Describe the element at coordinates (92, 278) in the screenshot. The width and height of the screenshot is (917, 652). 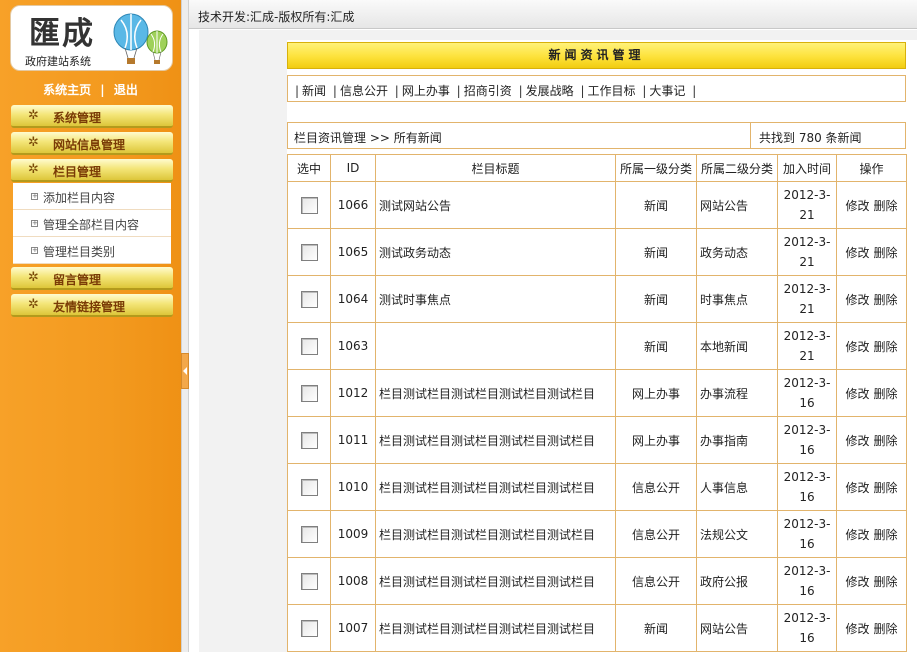
I see `menu-messages: ✲ 留言管理` at that location.